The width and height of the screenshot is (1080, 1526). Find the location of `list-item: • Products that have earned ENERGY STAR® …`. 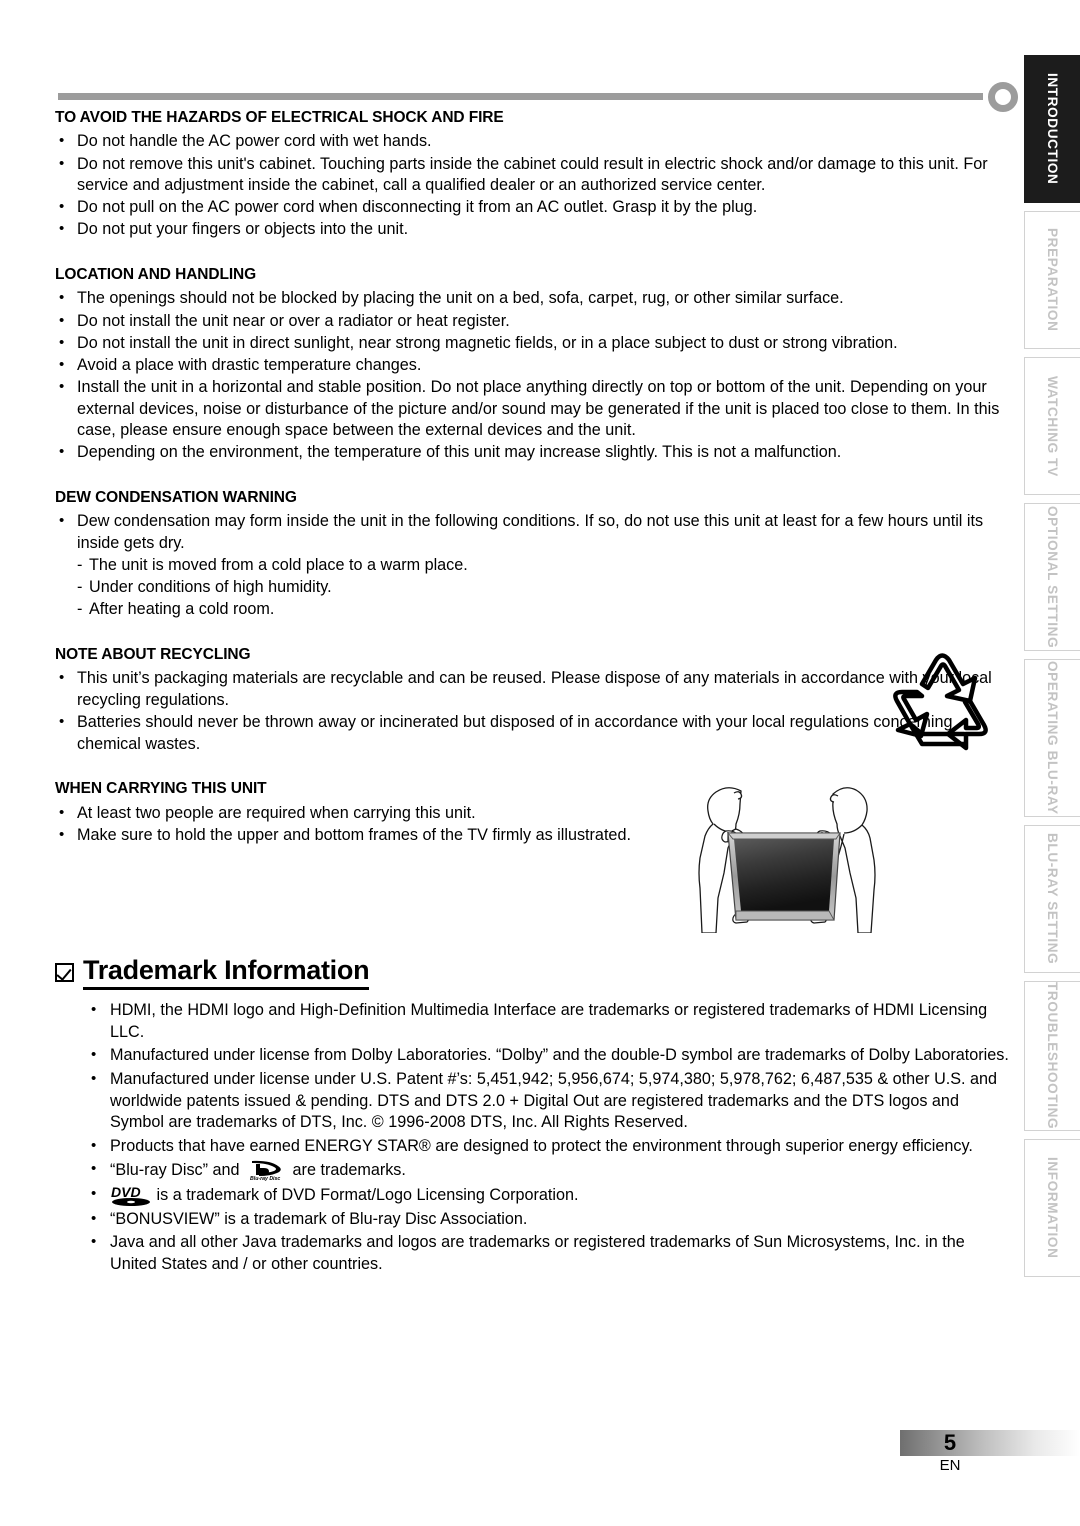

list-item: • Products that have earned ENERGY STAR® … is located at coordinates (549, 1147).